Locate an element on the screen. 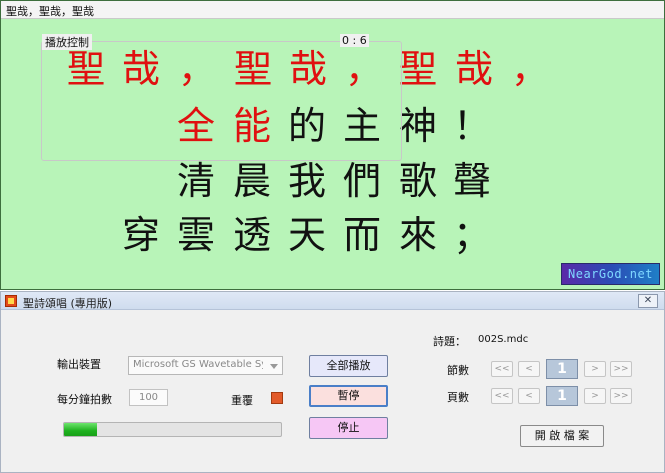  logo-text: NearGod.net is located at coordinates (610, 274).